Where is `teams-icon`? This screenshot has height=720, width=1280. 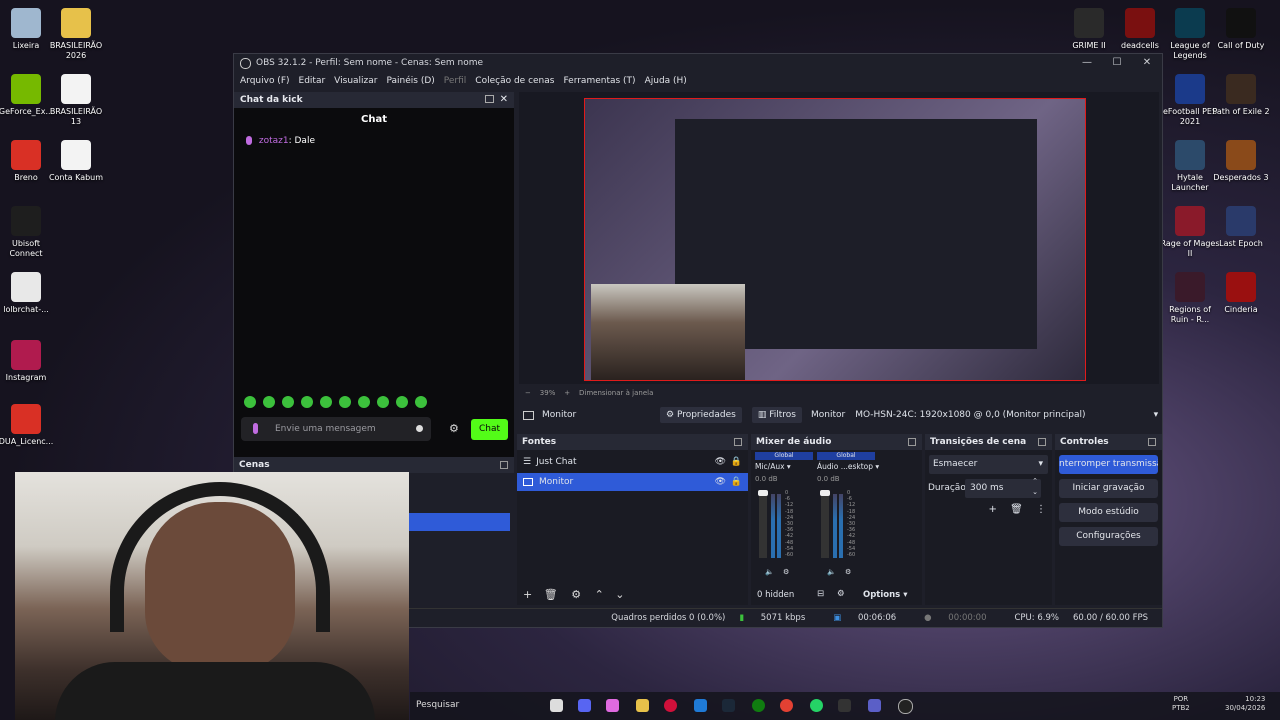
teams-icon is located at coordinates (874, 705).